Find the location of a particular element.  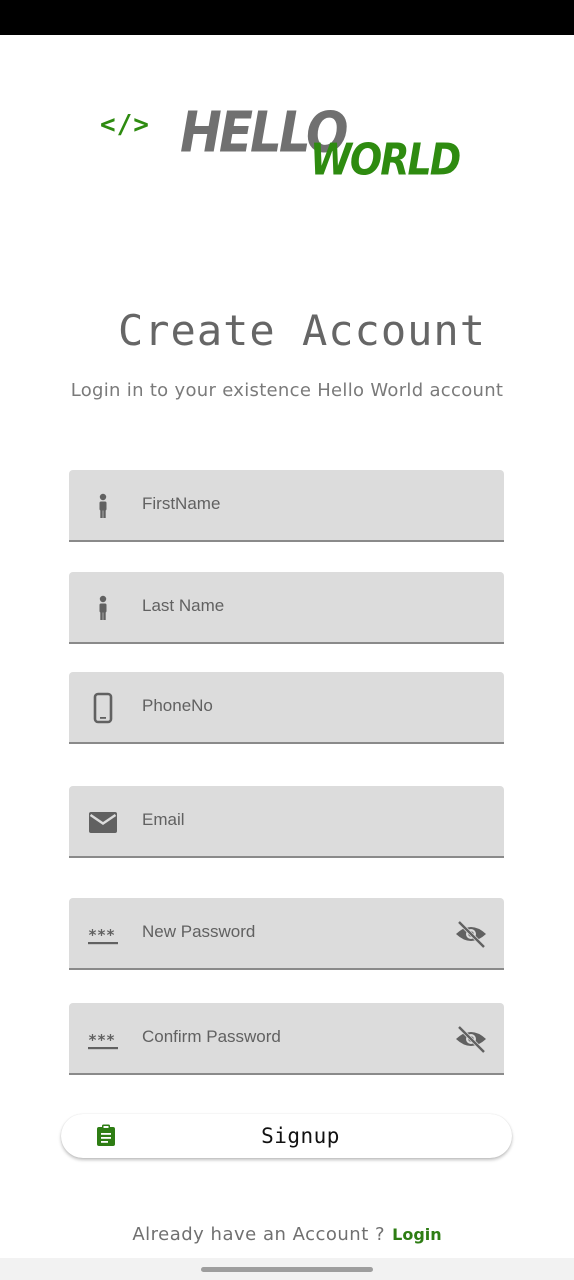

home-gesture-handle is located at coordinates (287, 1269).